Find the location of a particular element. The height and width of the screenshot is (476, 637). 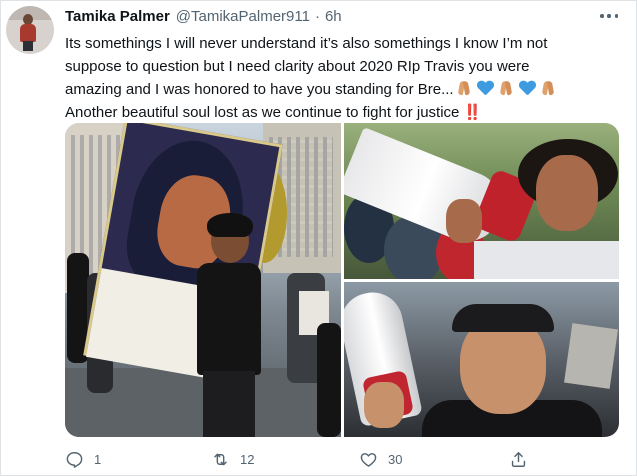

retweet-icon is located at coordinates (220, 459).